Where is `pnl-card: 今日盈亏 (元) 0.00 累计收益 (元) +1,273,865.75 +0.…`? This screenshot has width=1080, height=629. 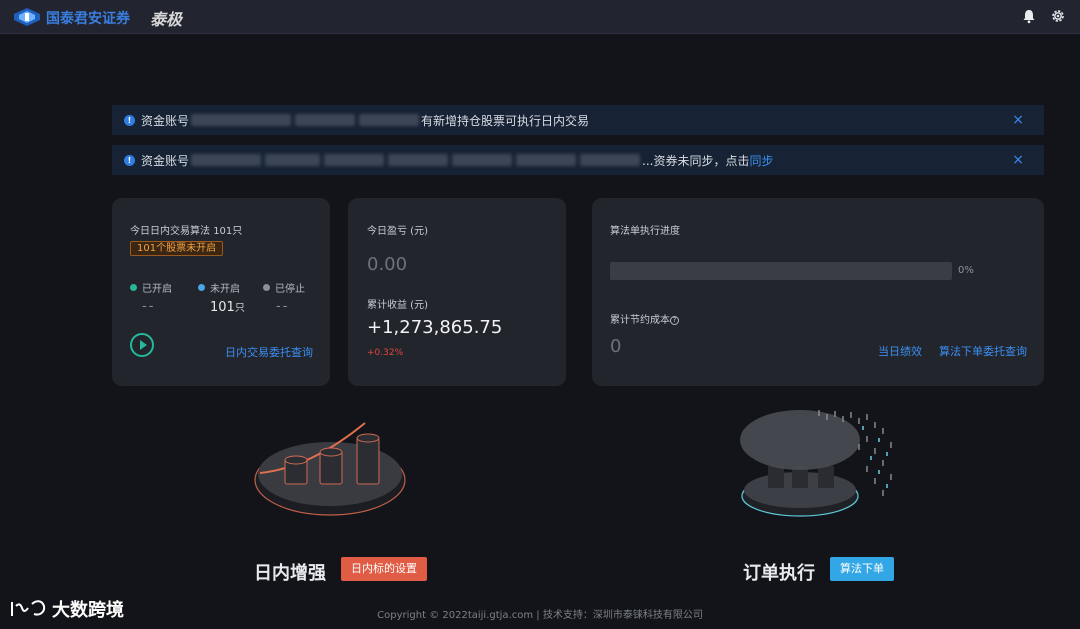 pnl-card: 今日盈亏 (元) 0.00 累计收益 (元) +1,273,865.75 +0.… is located at coordinates (457, 292).